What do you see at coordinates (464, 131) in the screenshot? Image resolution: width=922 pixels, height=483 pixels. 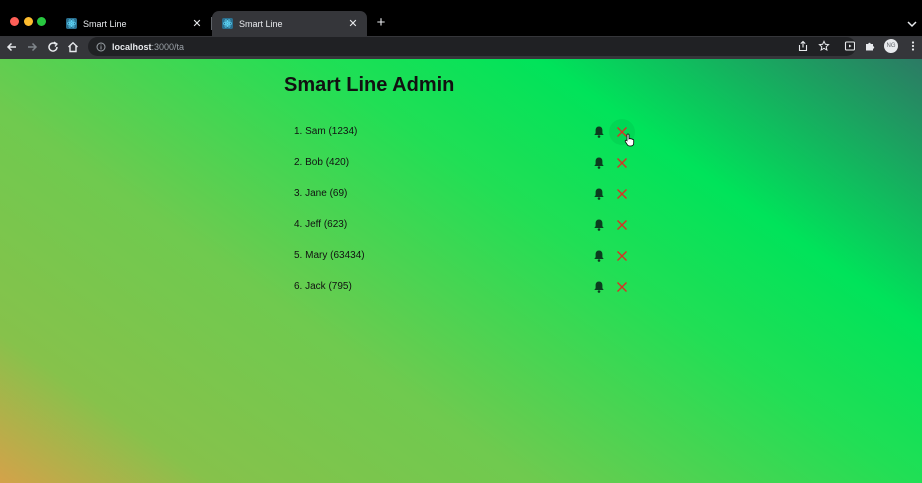 I see `queue-item: 1. Sam (1234)` at bounding box center [464, 131].